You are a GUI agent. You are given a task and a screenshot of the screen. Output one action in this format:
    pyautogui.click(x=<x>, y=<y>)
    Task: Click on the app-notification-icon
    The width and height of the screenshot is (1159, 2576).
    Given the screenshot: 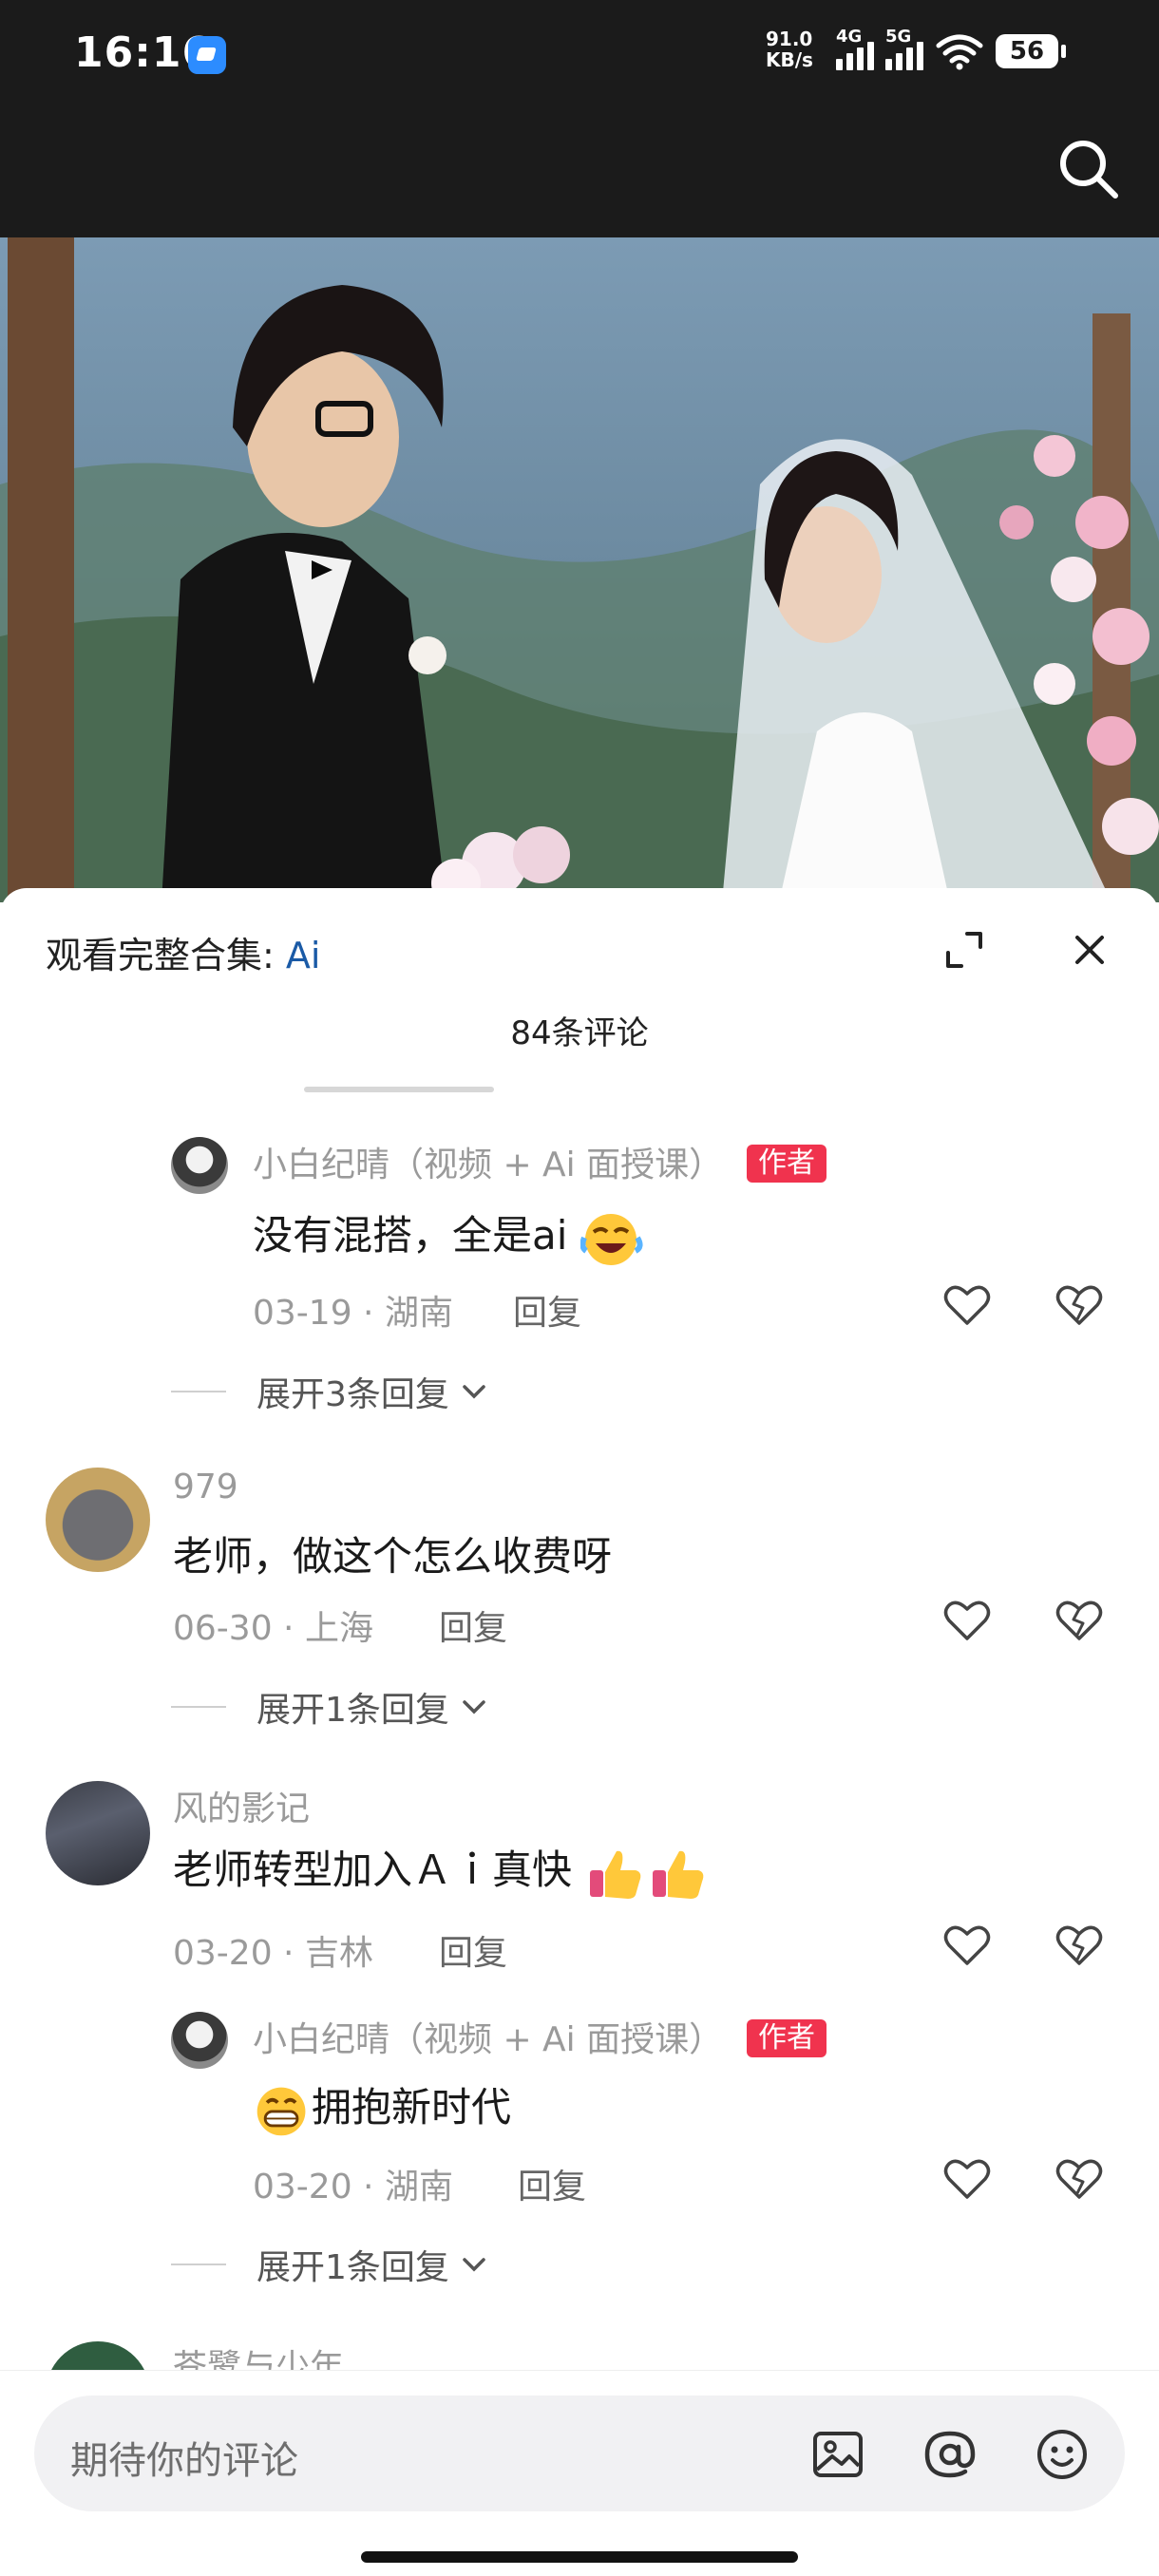 What is the action you would take?
    pyautogui.click(x=207, y=55)
    